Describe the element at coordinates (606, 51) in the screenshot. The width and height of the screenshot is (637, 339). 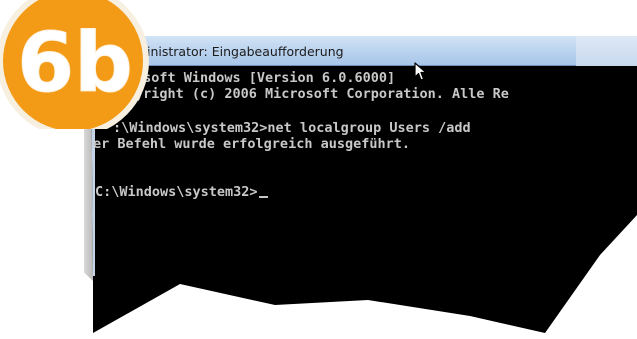
I see `title-bar-controls-area` at that location.